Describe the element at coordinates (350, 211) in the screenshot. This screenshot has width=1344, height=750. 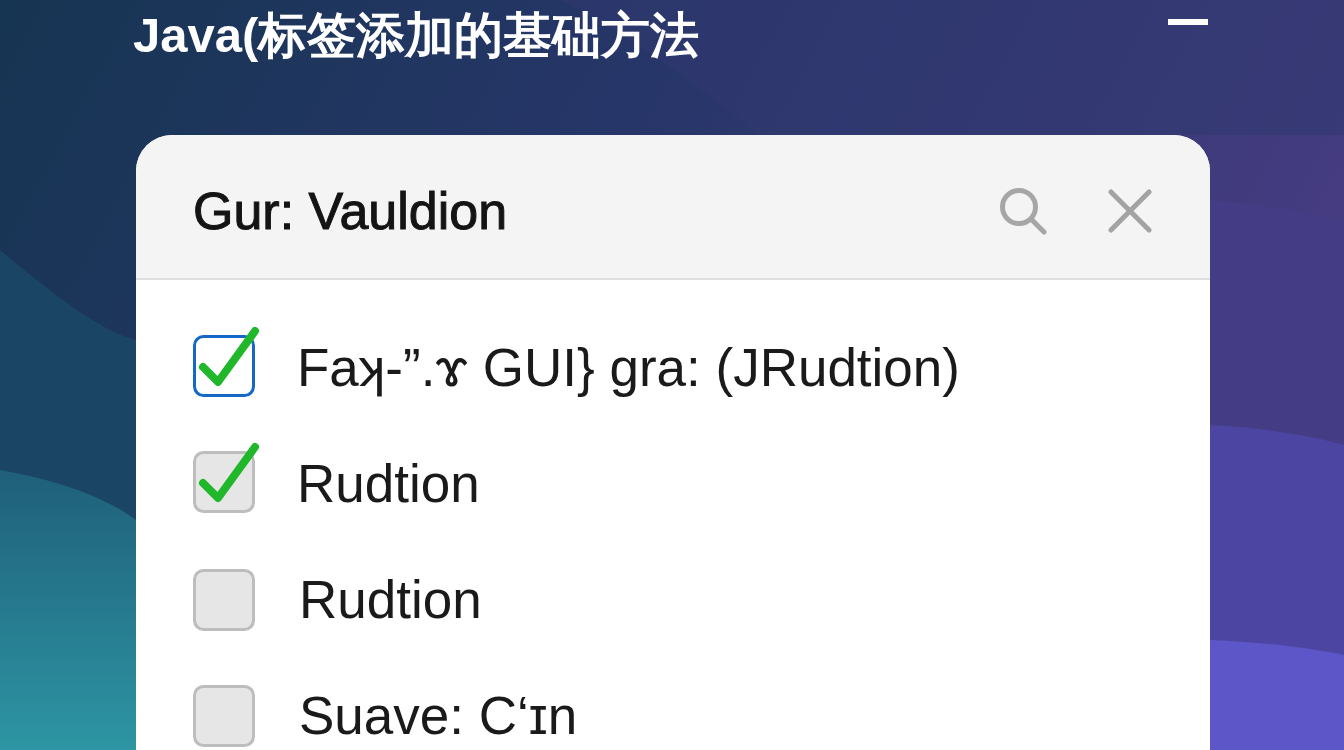
I see `dialog-title: Gur: Vauldion` at that location.